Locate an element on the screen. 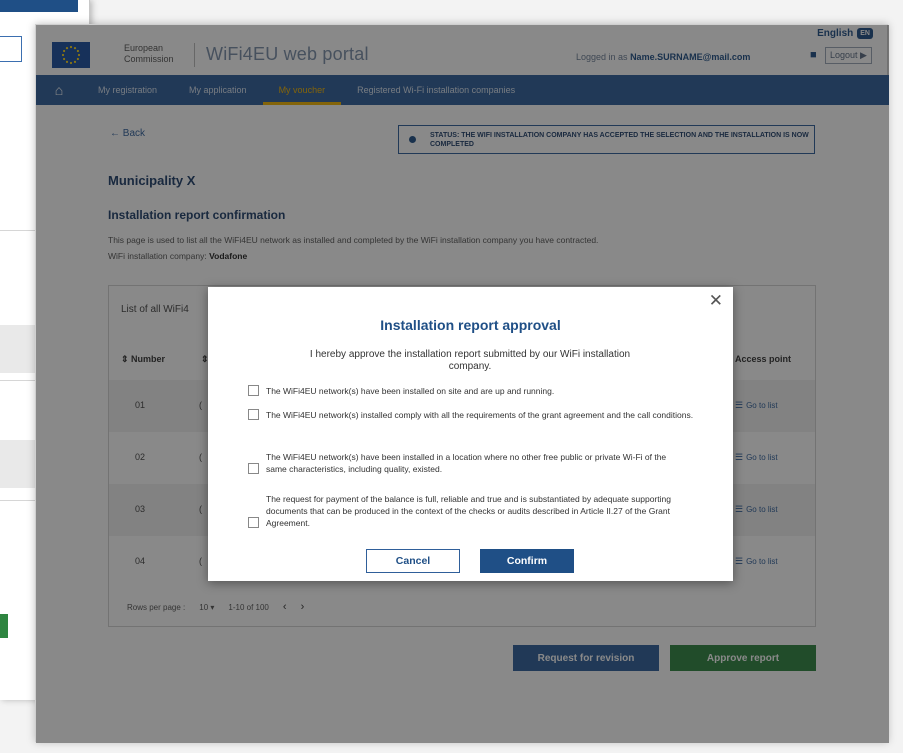  close-icon: ✕ is located at coordinates (716, 301).